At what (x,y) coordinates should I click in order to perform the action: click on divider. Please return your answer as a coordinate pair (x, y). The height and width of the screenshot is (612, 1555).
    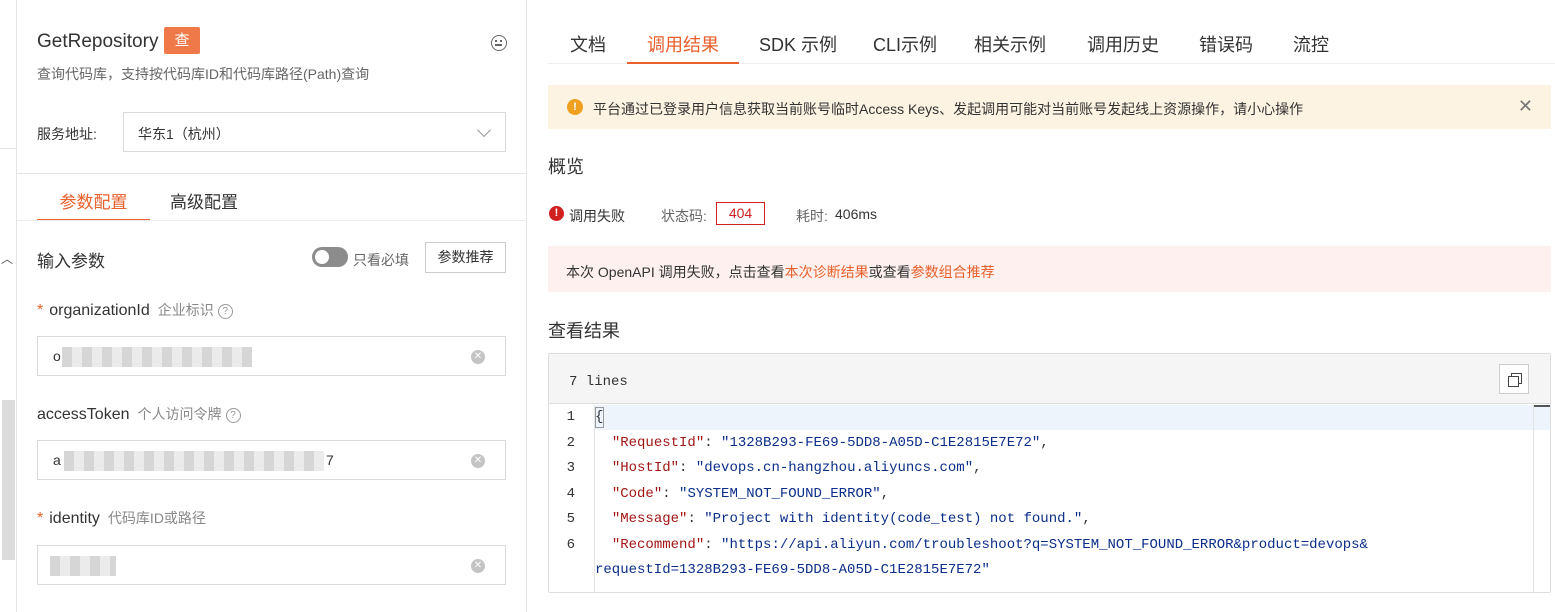
    Looking at the image, I should click on (272, 173).